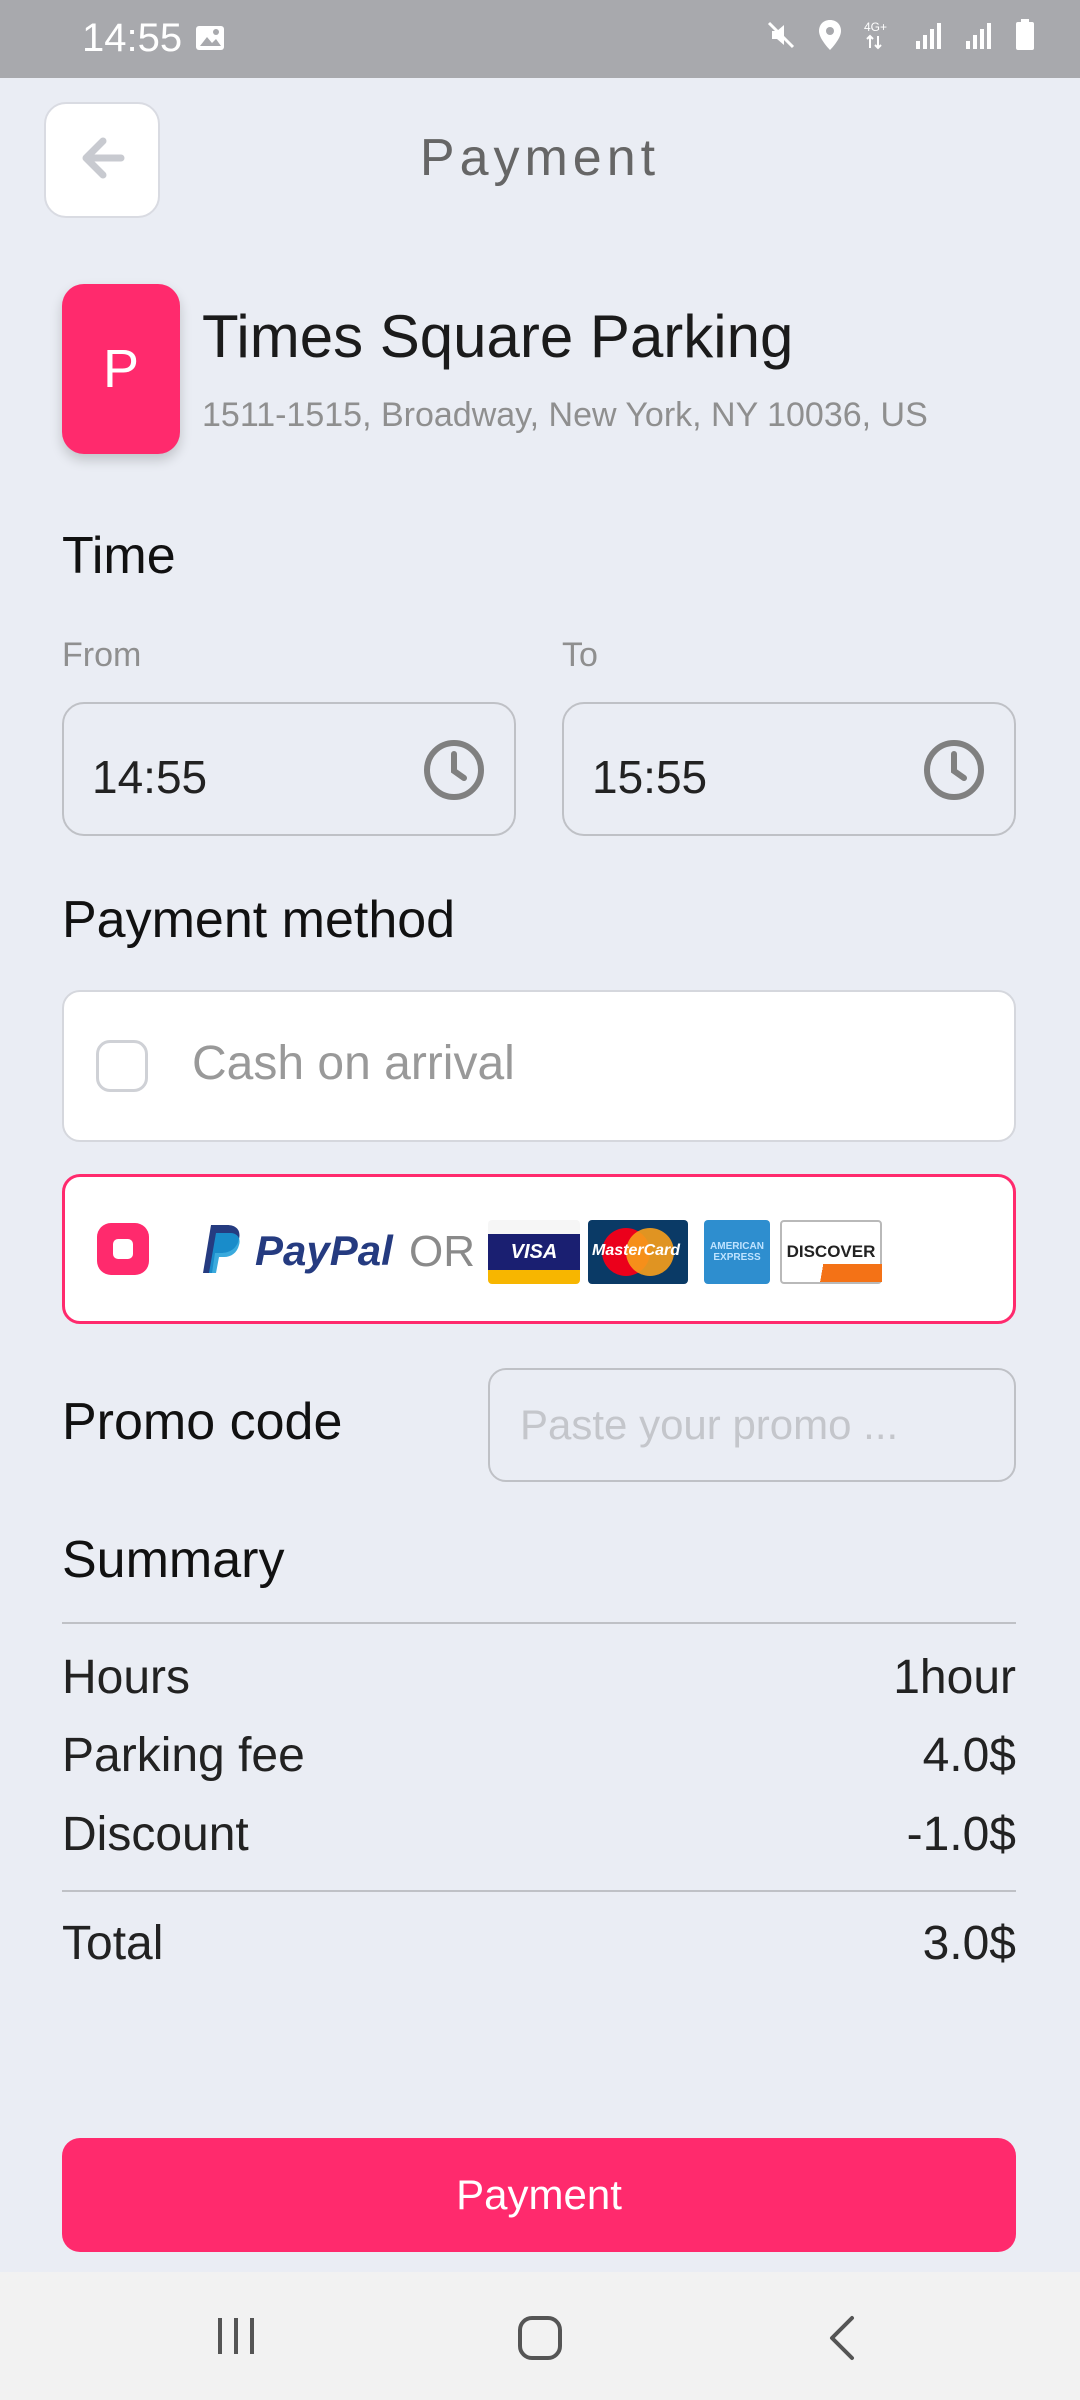 This screenshot has width=1080, height=2400. What do you see at coordinates (155, 1834) in the screenshot?
I see `summary-row-label: Discount` at bounding box center [155, 1834].